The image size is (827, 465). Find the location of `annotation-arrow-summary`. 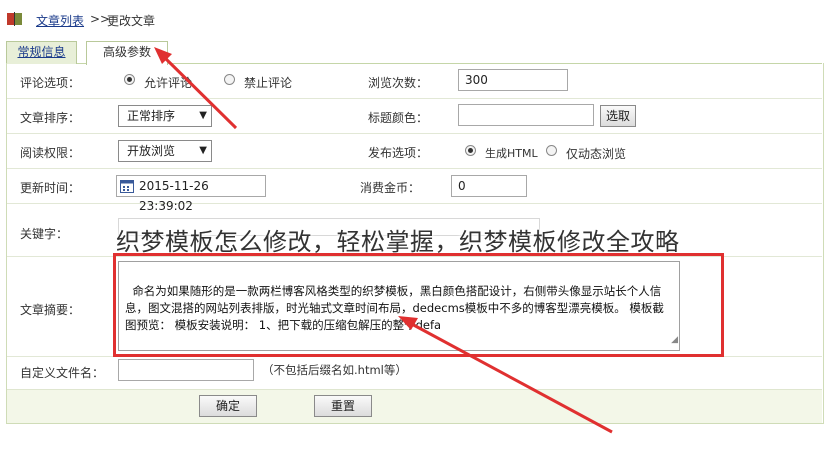

annotation-arrow-summary is located at coordinates (510, 377).